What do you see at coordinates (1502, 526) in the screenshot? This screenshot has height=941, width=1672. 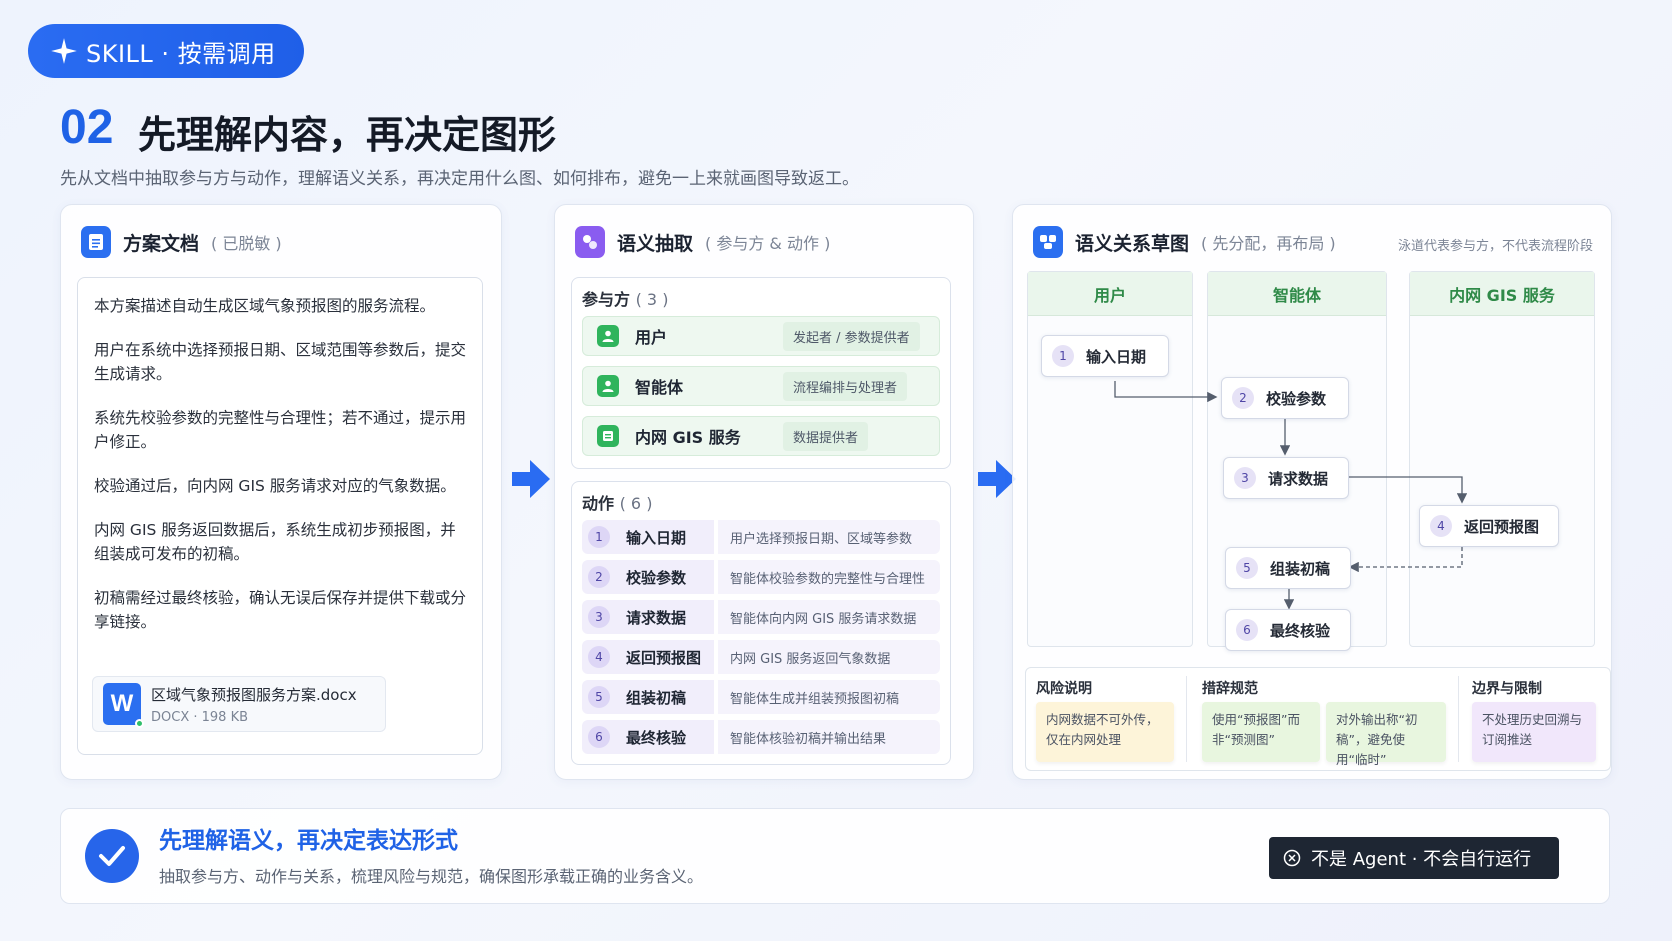 I see `node-label: 返回预报图` at bounding box center [1502, 526].